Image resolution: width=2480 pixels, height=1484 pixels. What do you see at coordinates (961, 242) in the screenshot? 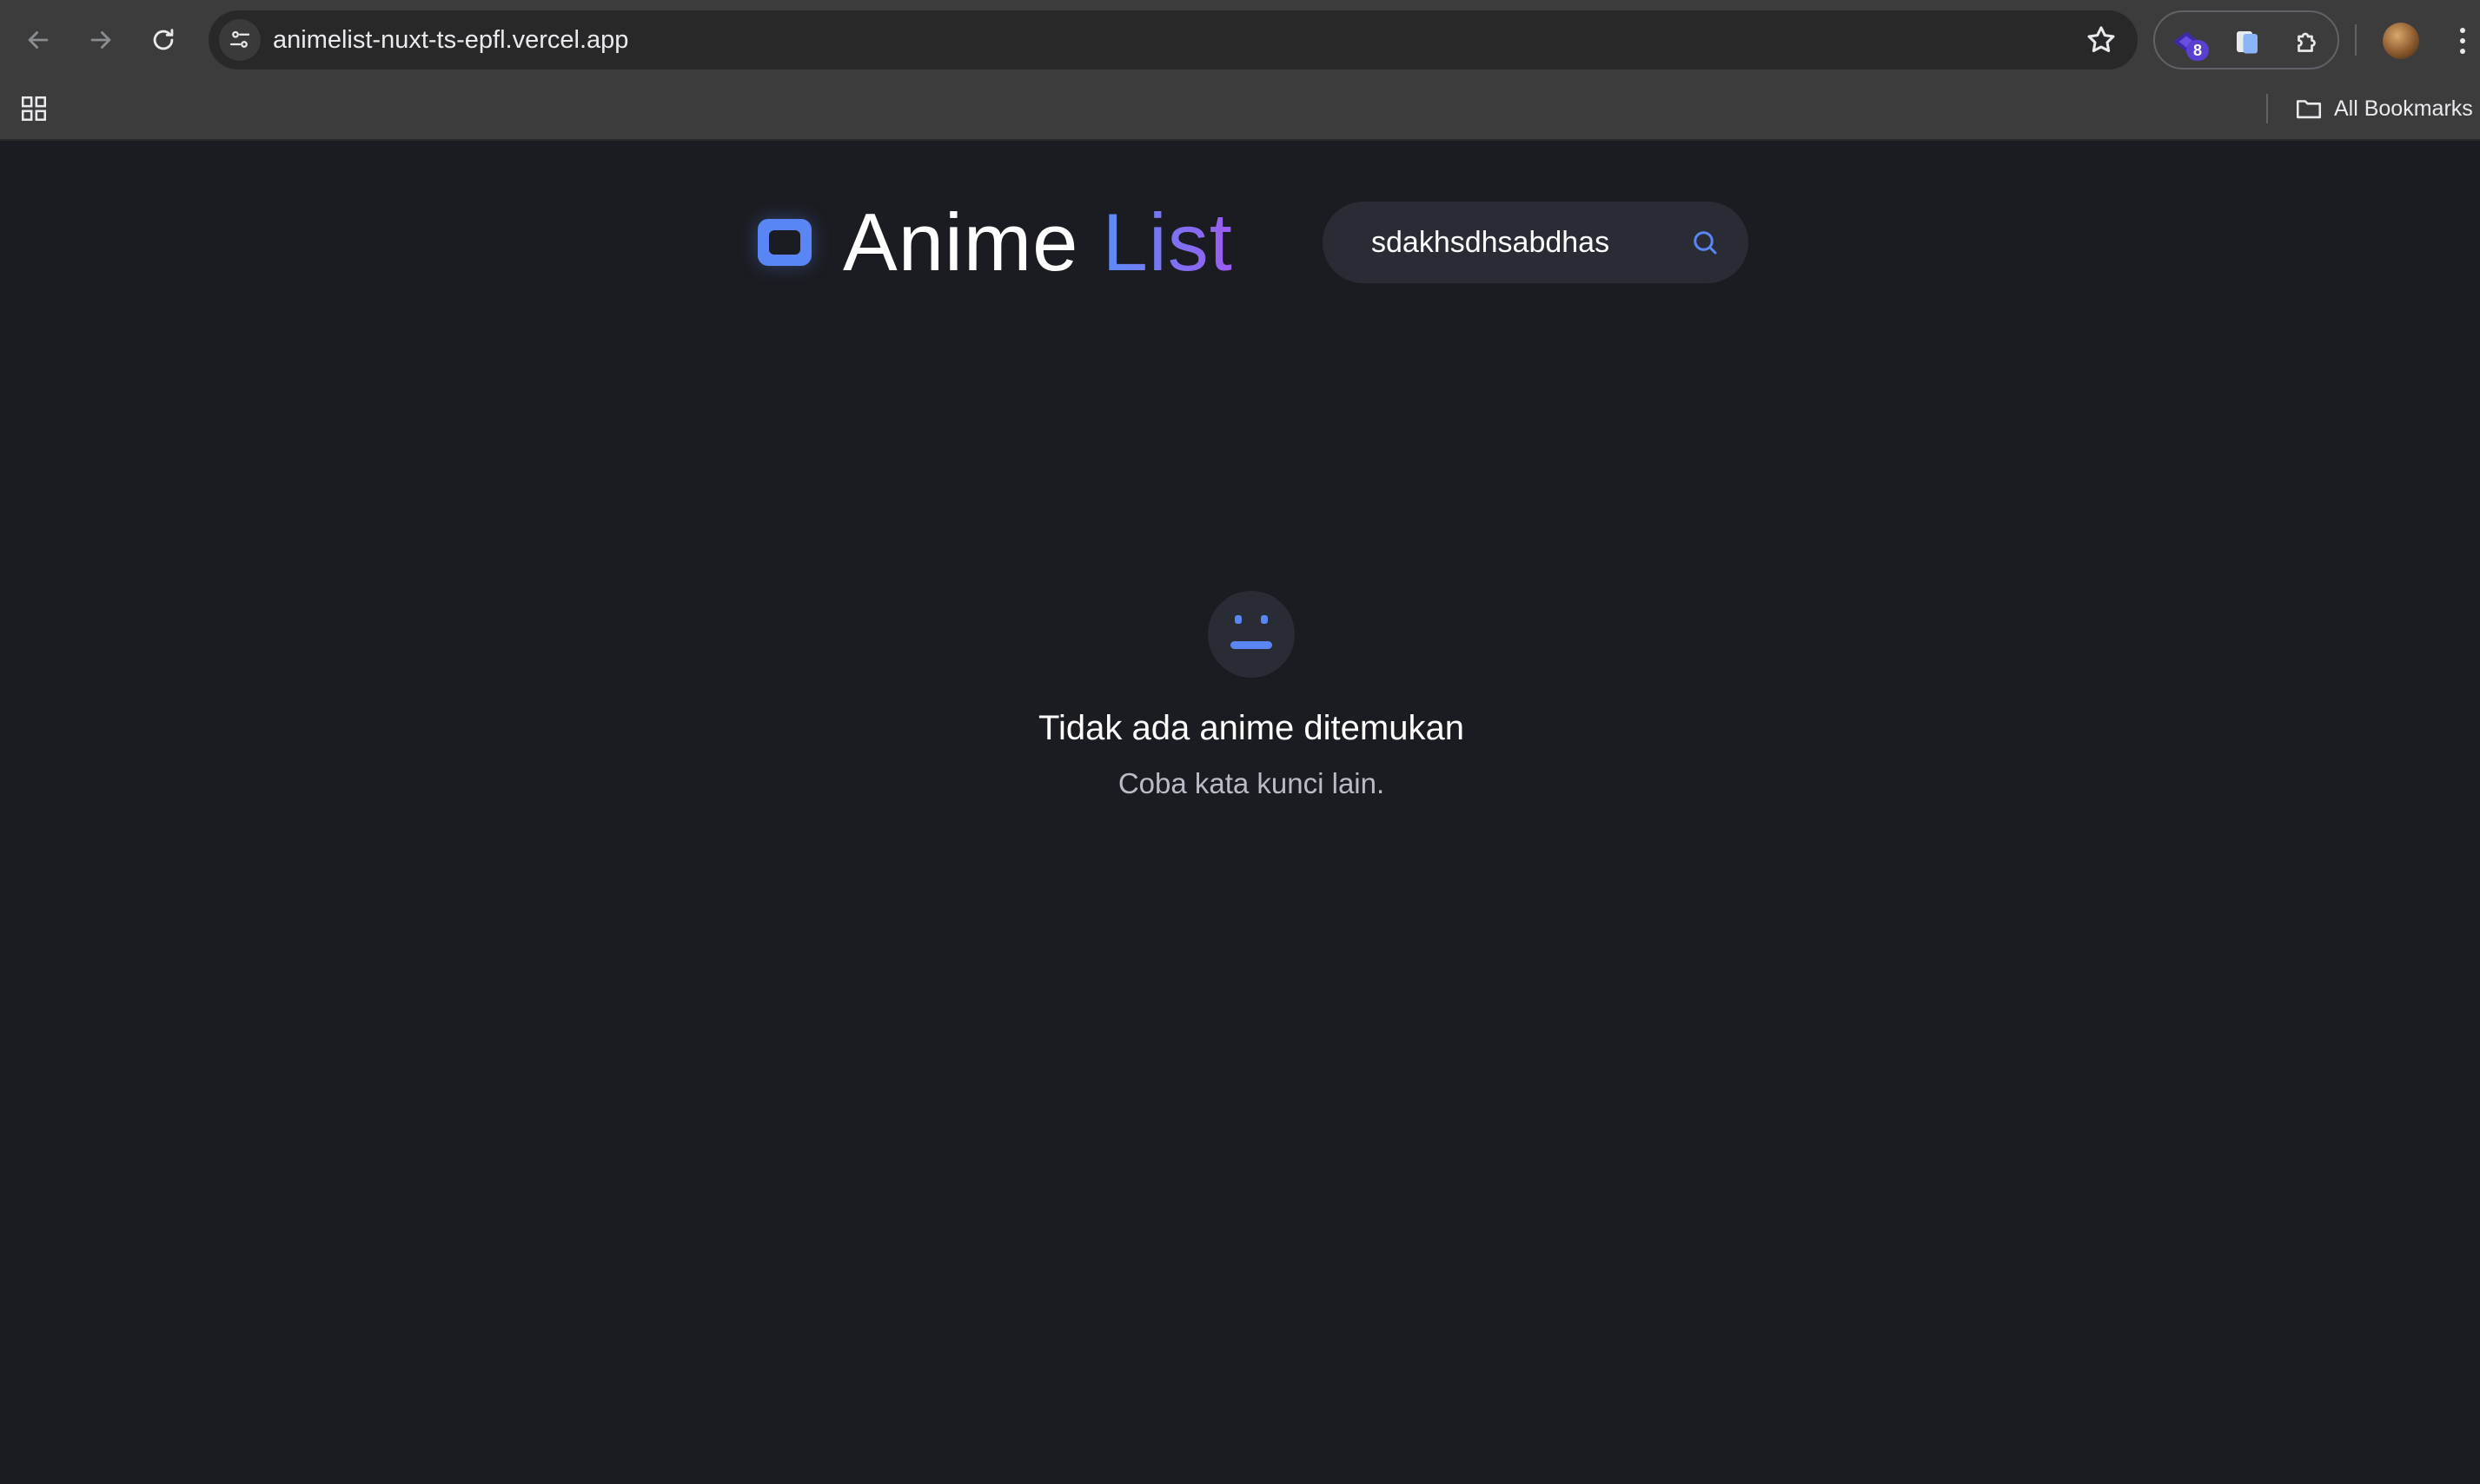
I see `site-title-word-anime: Anime` at bounding box center [961, 242].